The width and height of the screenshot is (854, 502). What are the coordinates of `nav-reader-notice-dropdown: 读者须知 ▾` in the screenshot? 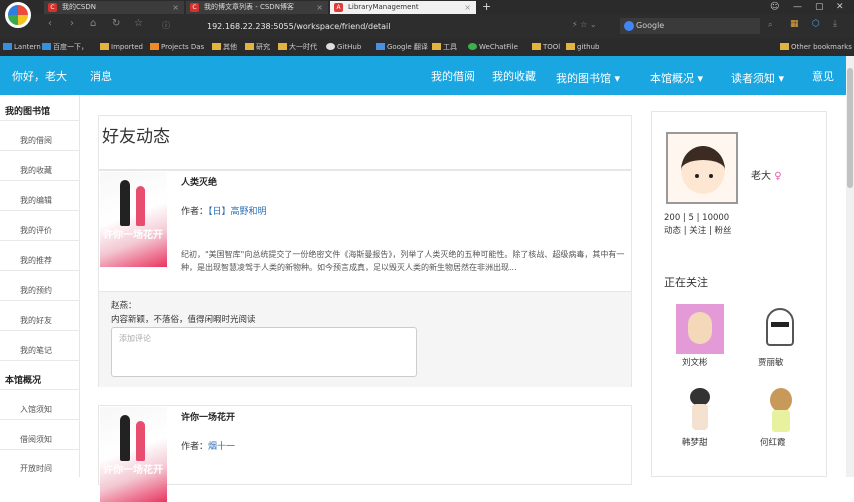 It's located at (757, 78).